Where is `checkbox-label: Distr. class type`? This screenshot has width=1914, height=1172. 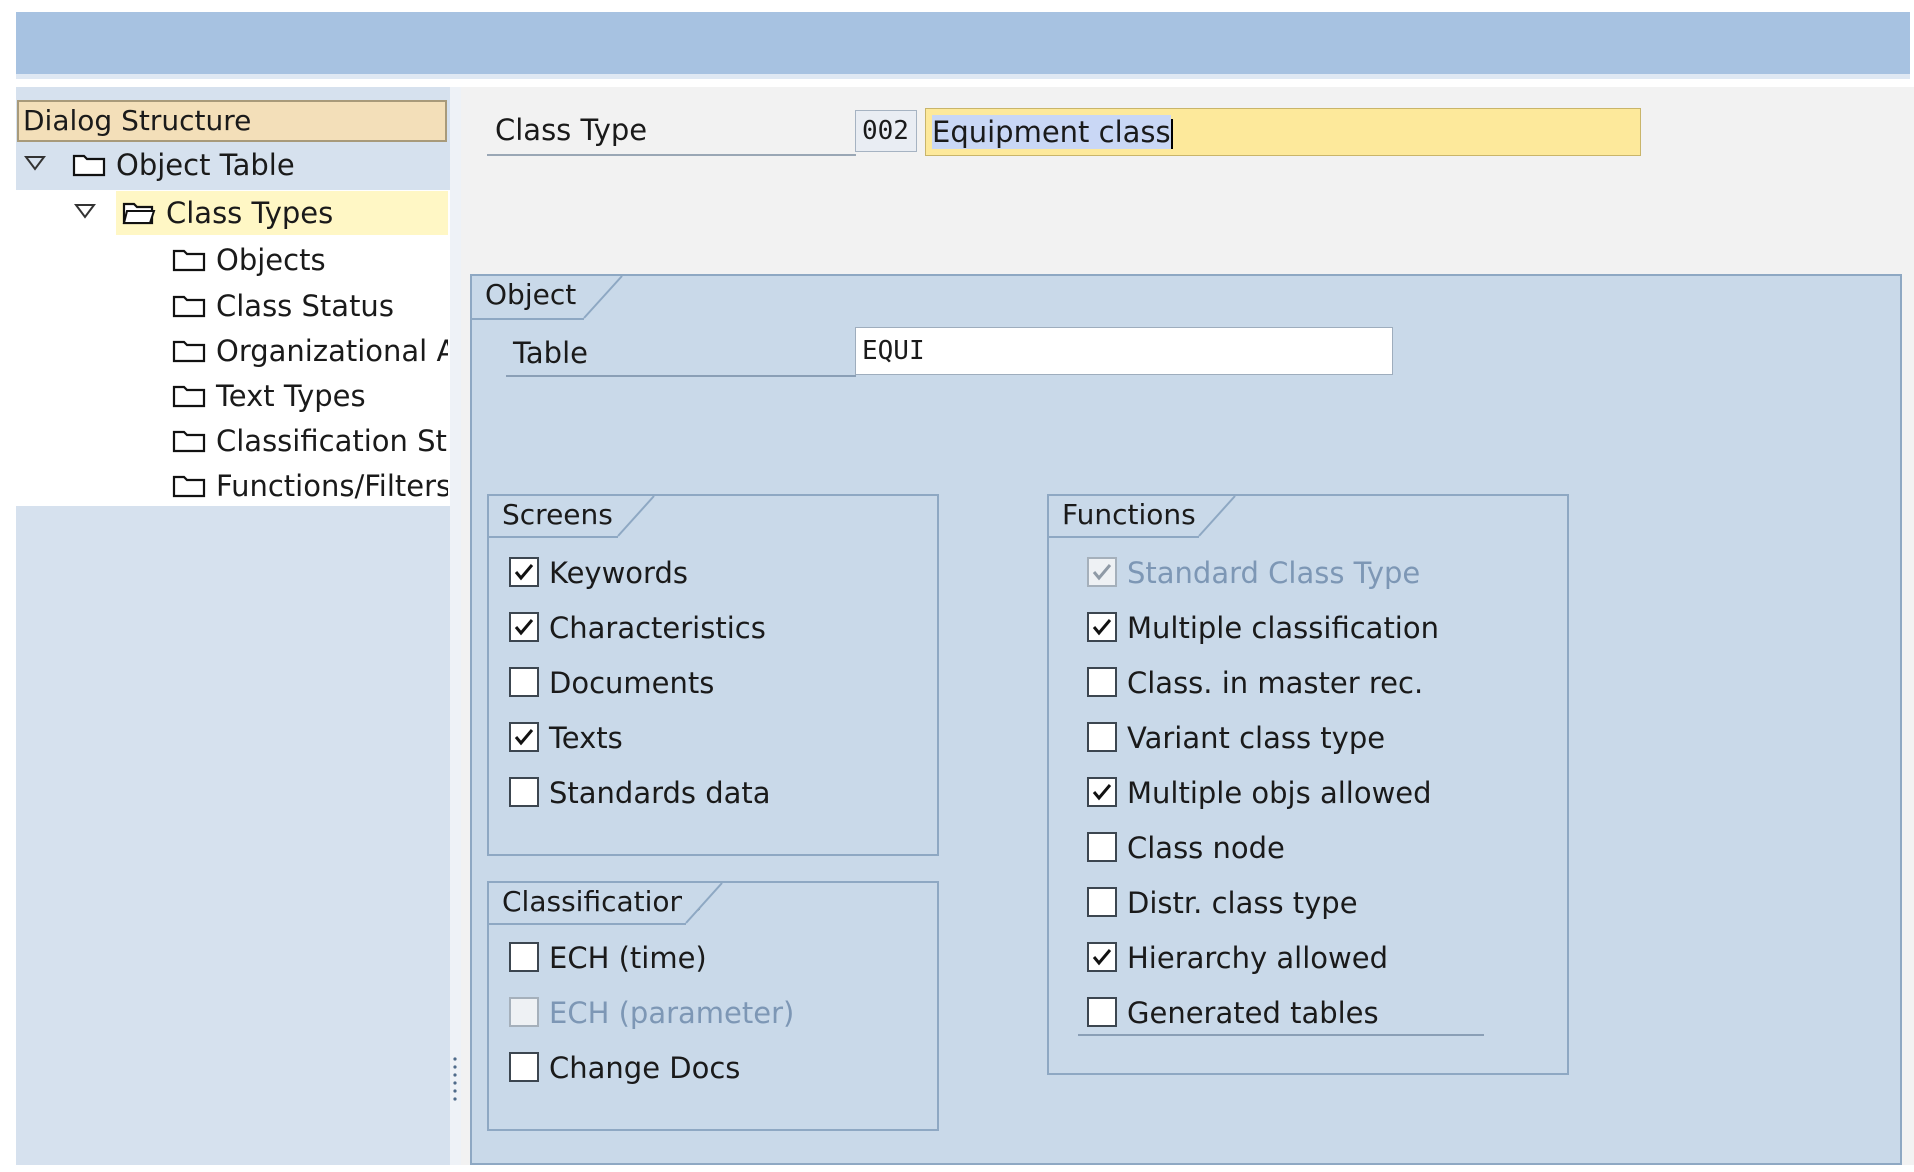
checkbox-label: Distr. class type is located at coordinates (1242, 903).